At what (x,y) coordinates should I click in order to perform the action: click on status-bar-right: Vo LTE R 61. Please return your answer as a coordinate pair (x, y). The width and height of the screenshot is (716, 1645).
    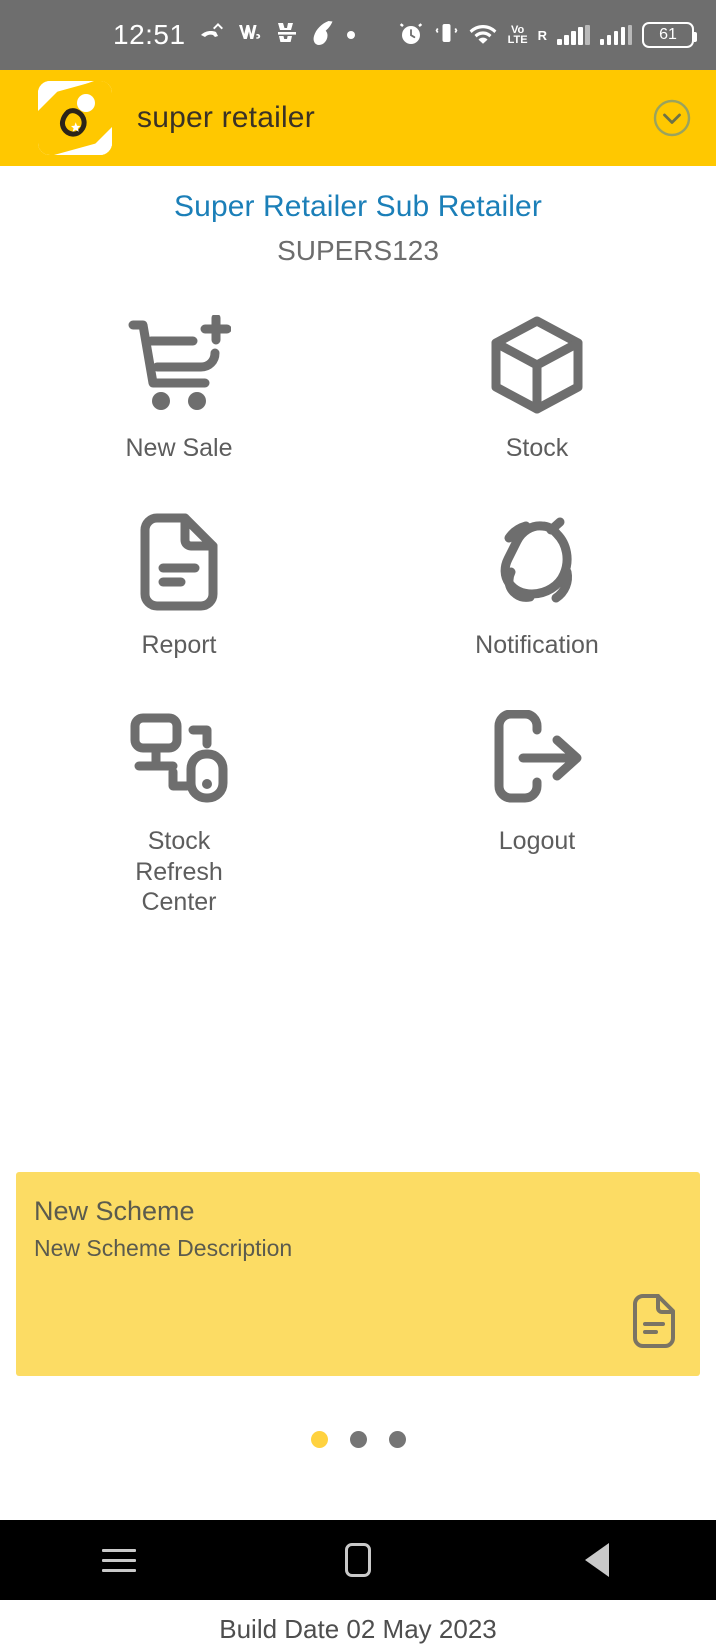
    Looking at the image, I should click on (547, 35).